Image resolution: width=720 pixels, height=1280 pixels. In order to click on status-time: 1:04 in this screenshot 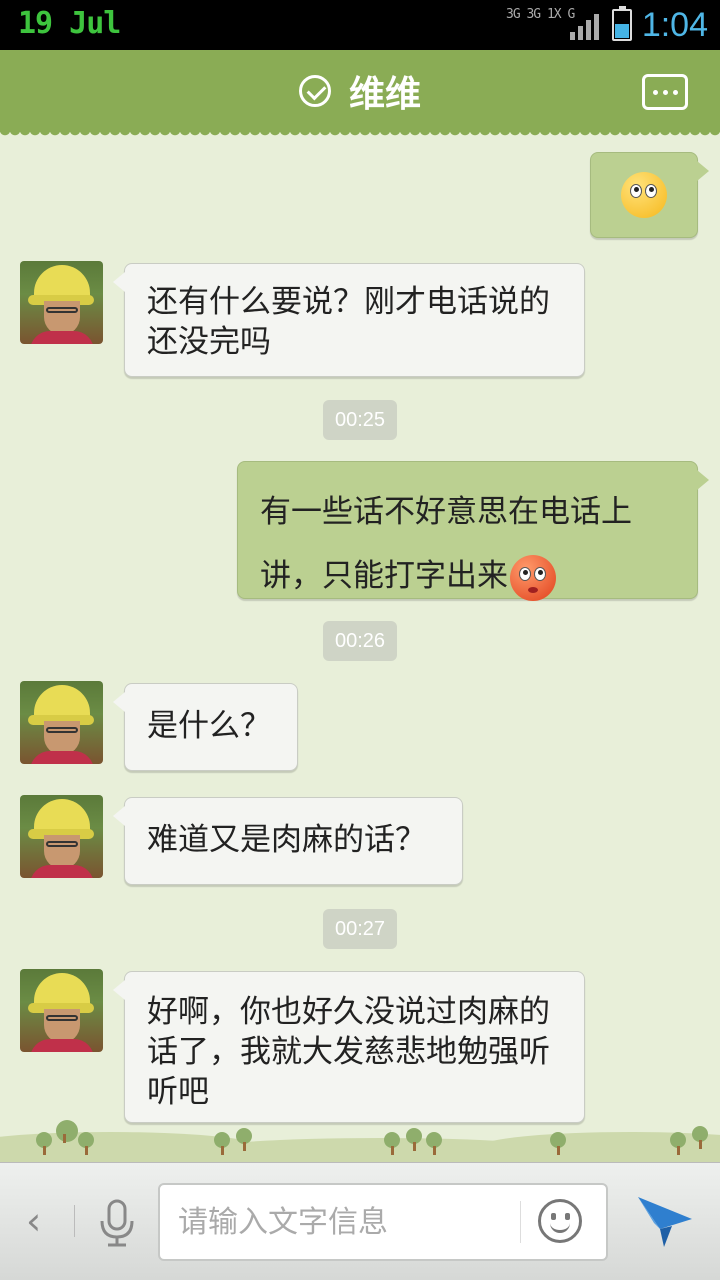, I will do `click(674, 25)`.